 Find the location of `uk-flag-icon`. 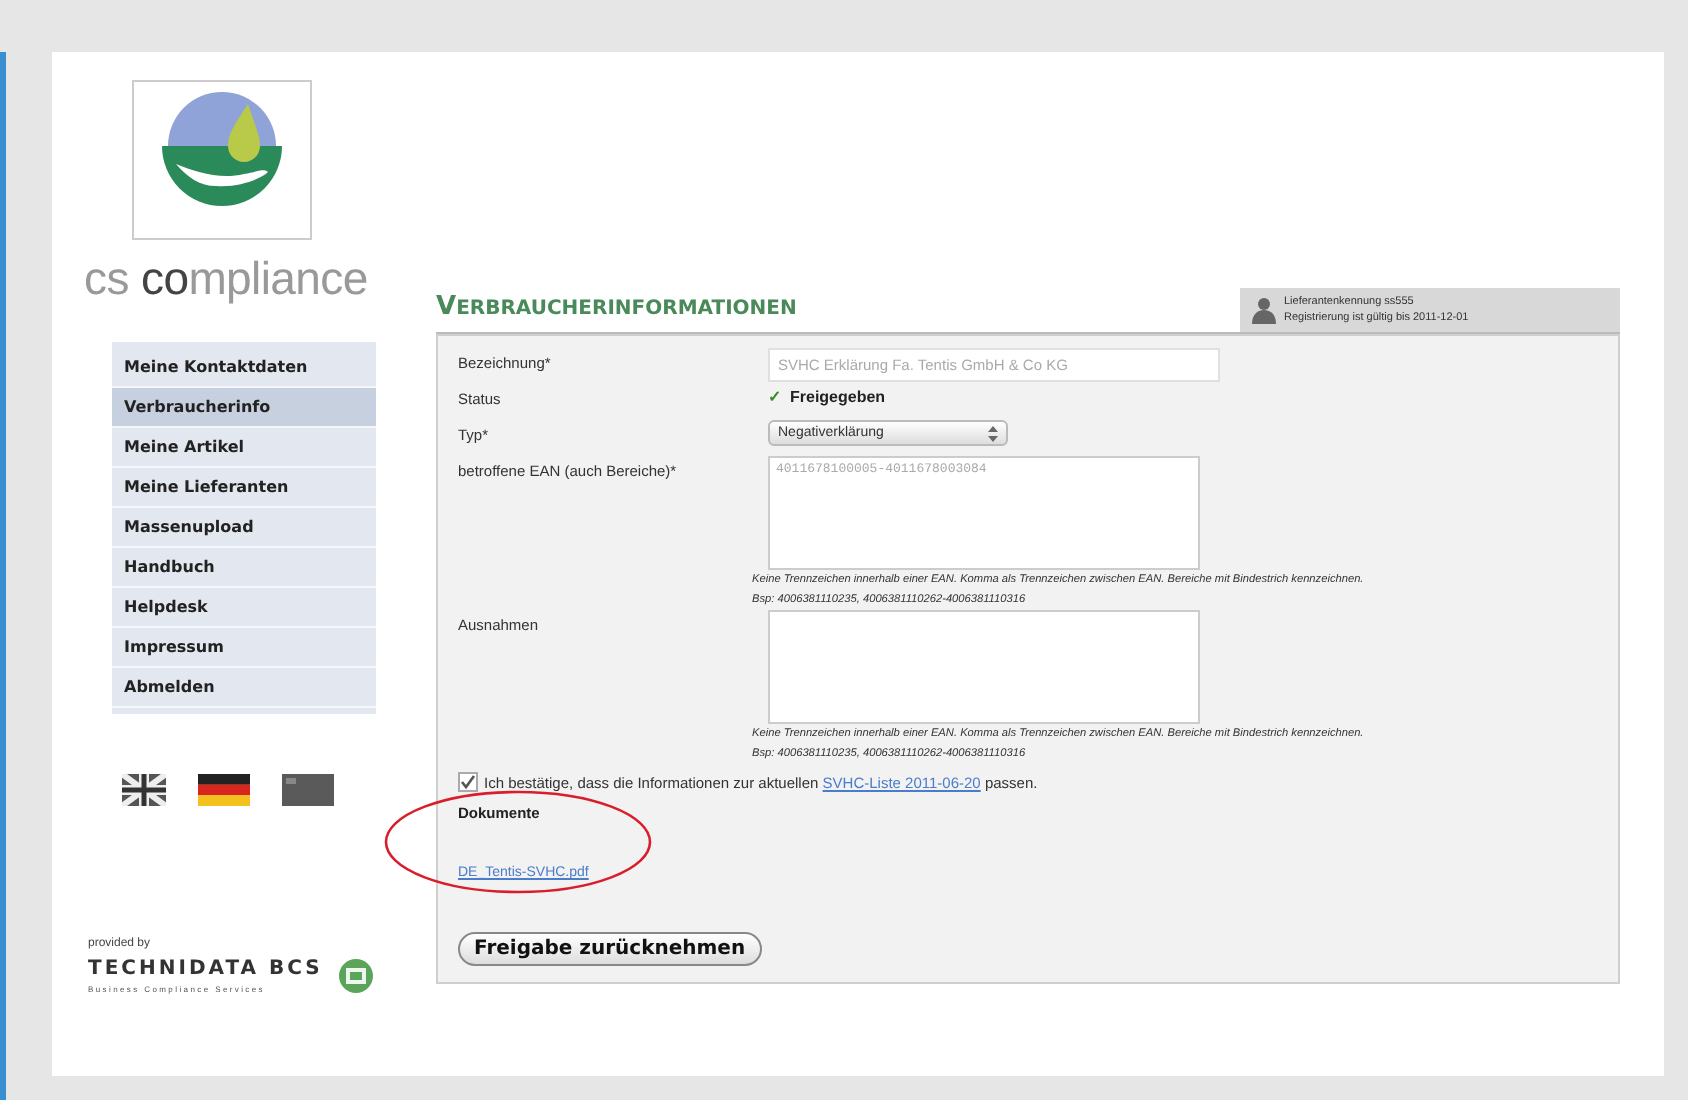

uk-flag-icon is located at coordinates (144, 790).